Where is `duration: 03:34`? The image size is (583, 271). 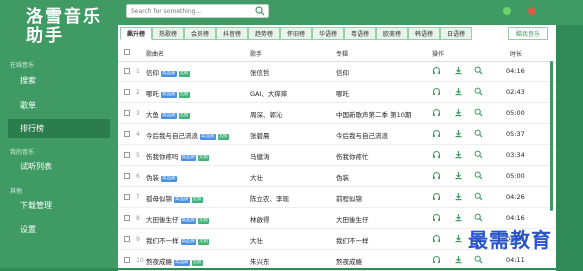
duration: 03:34 is located at coordinates (515, 155).